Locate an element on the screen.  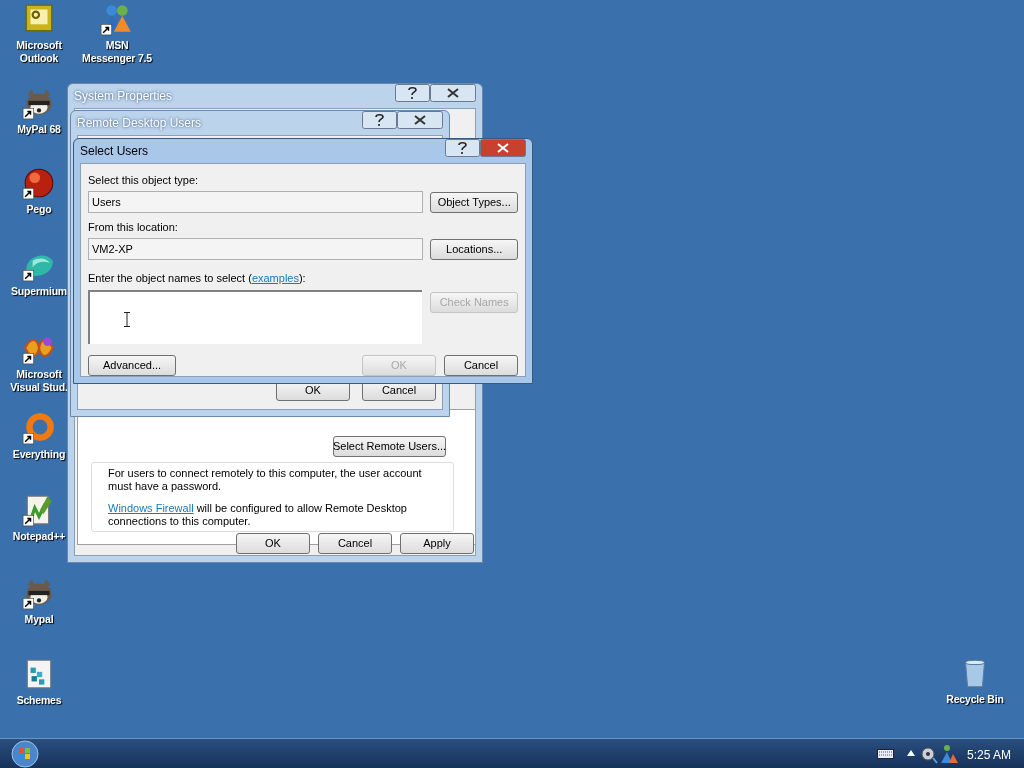
input-field: Users is located at coordinates (256, 202).